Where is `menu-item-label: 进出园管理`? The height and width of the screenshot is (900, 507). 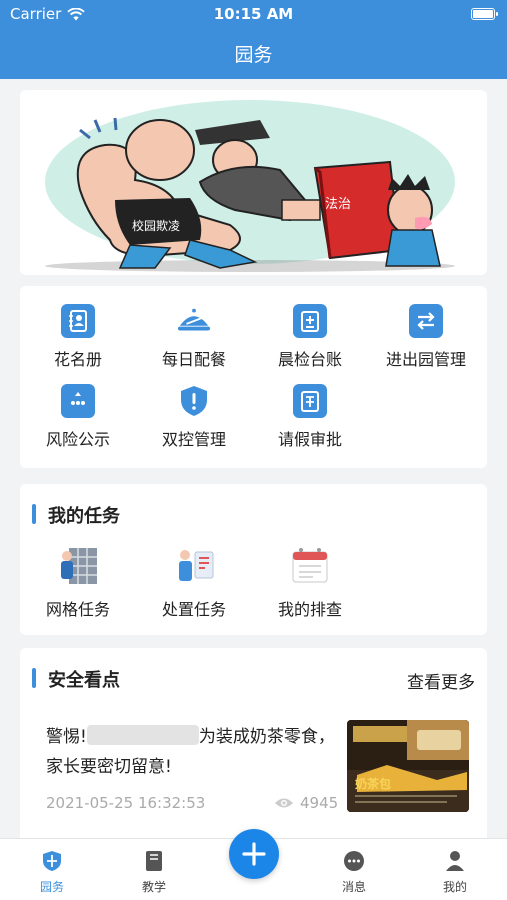 menu-item-label: 进出园管理 is located at coordinates (425, 359).